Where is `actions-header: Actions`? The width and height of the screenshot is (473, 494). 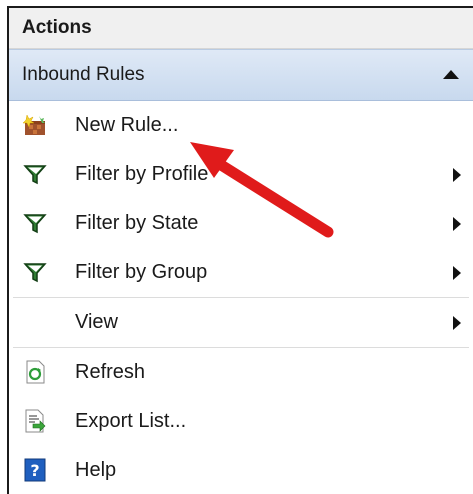 actions-header: Actions is located at coordinates (241, 28).